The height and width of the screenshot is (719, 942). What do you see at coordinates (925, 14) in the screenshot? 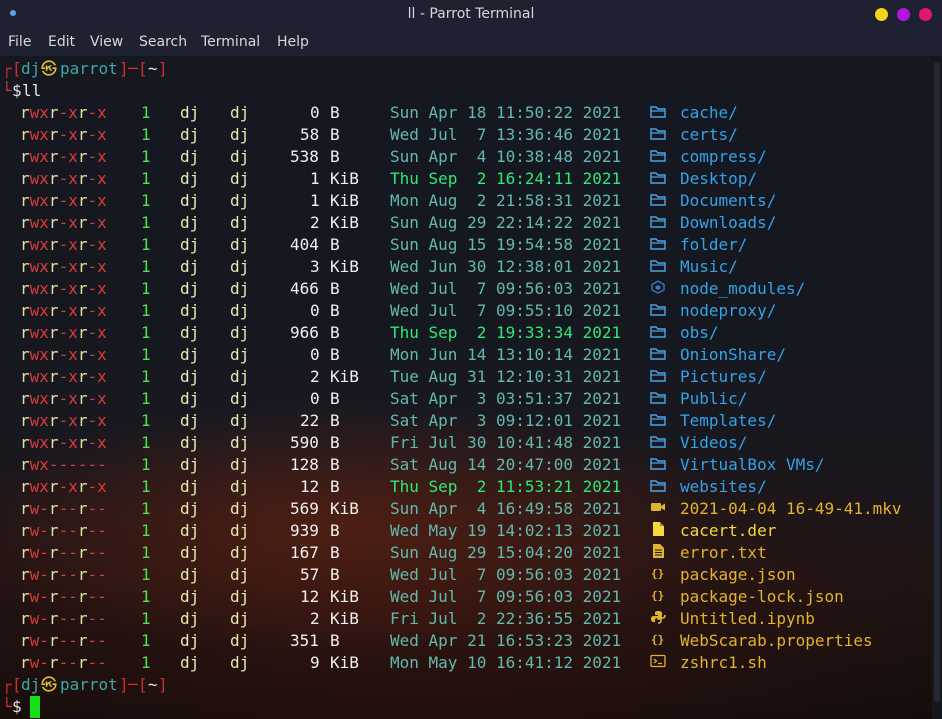
I see `close-button` at bounding box center [925, 14].